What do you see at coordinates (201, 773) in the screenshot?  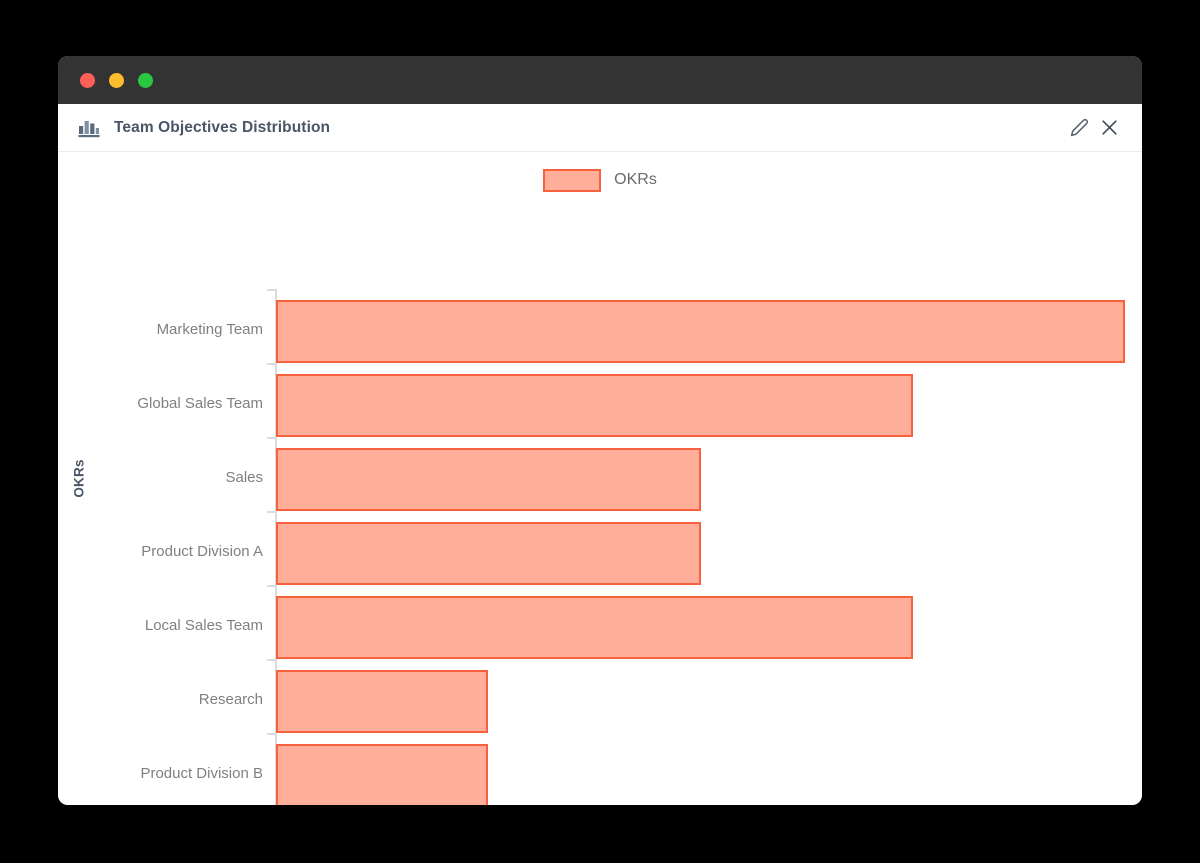 I see `y-axis-label-product-division-b: Product Division B` at bounding box center [201, 773].